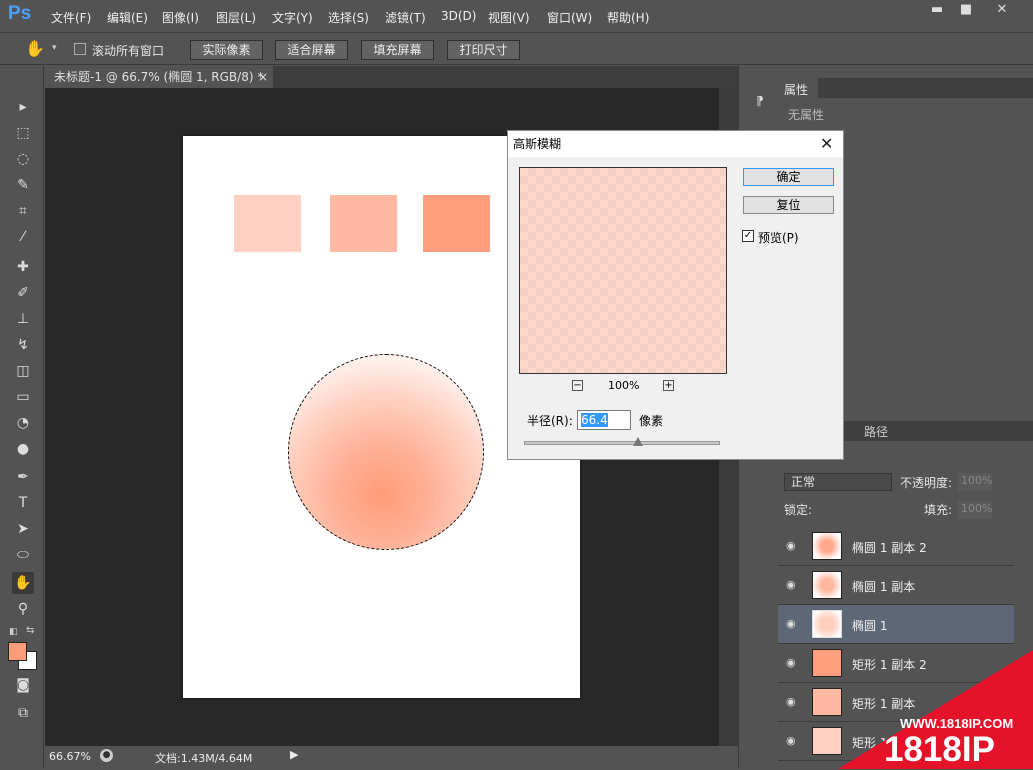 The image size is (1033, 770). What do you see at coordinates (23, 423) in the screenshot?
I see `blur-tool-icon: ◔` at bounding box center [23, 423].